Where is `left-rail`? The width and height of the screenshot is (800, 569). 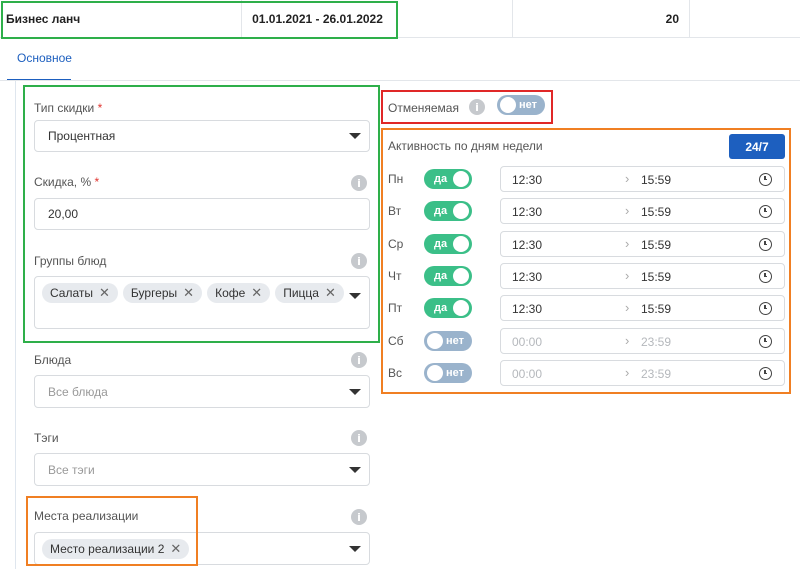 left-rail is located at coordinates (15, 325).